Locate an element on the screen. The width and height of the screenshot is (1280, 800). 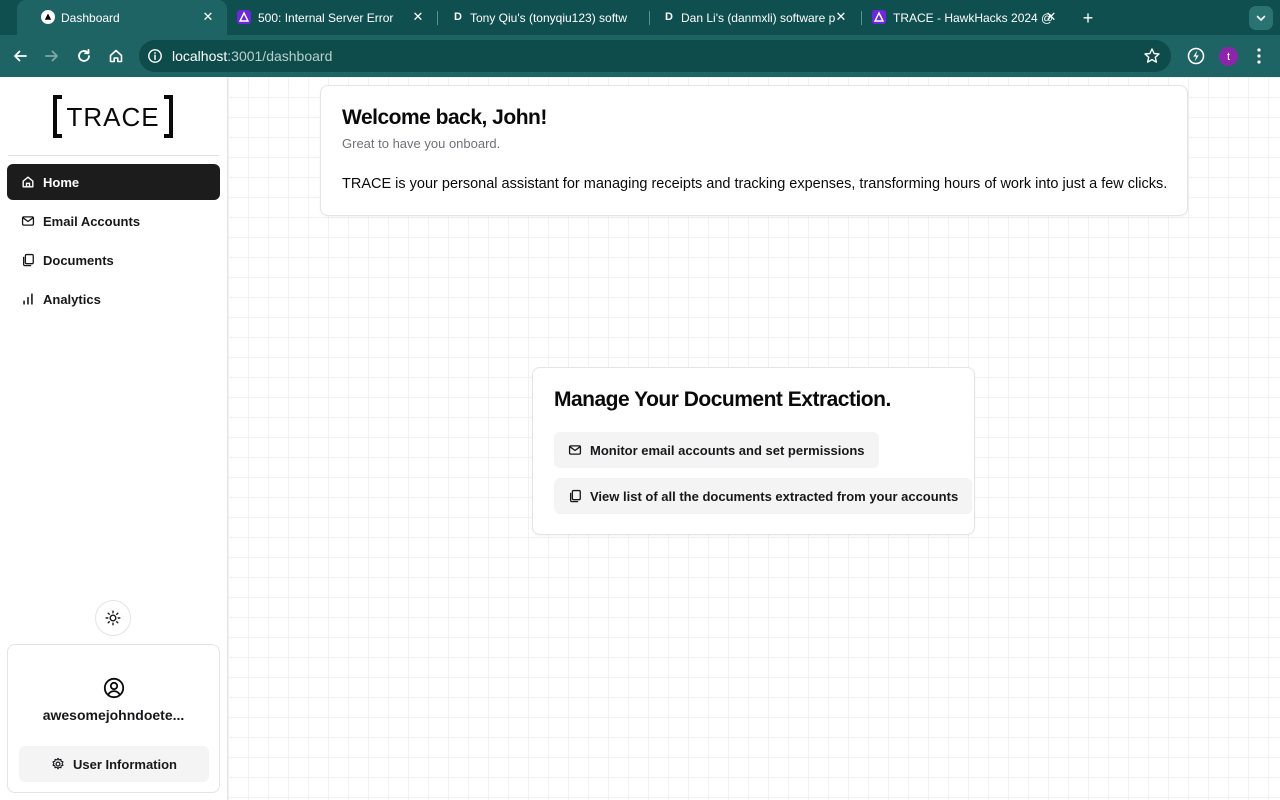
tab-tony-qiu: D Tony Qiu's (tonyqiu123) softw is located at coordinates (538, 17).